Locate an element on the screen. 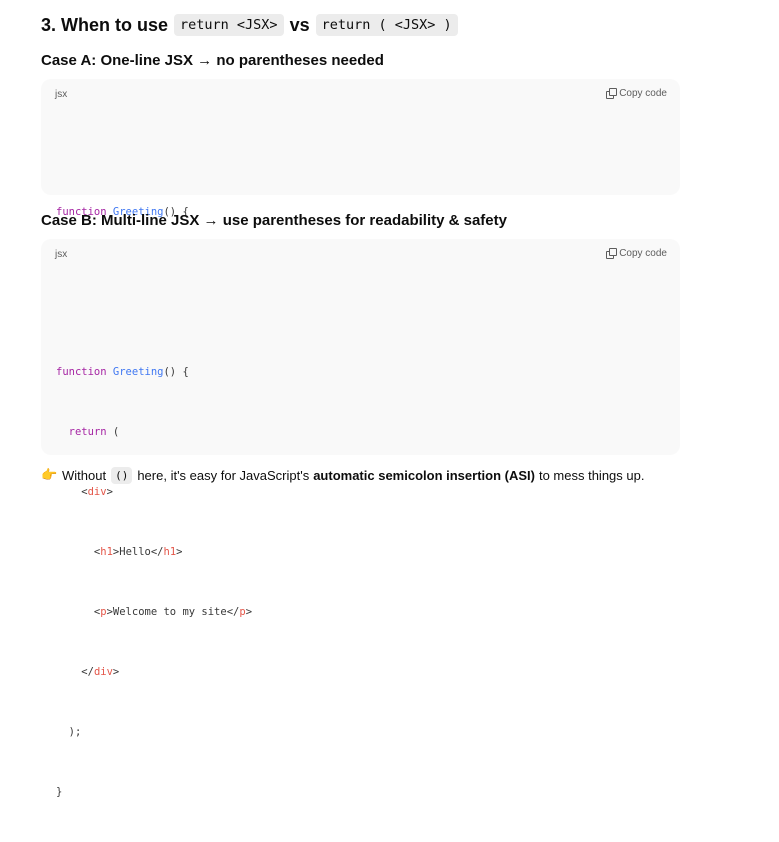 This screenshot has width=779, height=842. code-line: ); is located at coordinates (69, 732).